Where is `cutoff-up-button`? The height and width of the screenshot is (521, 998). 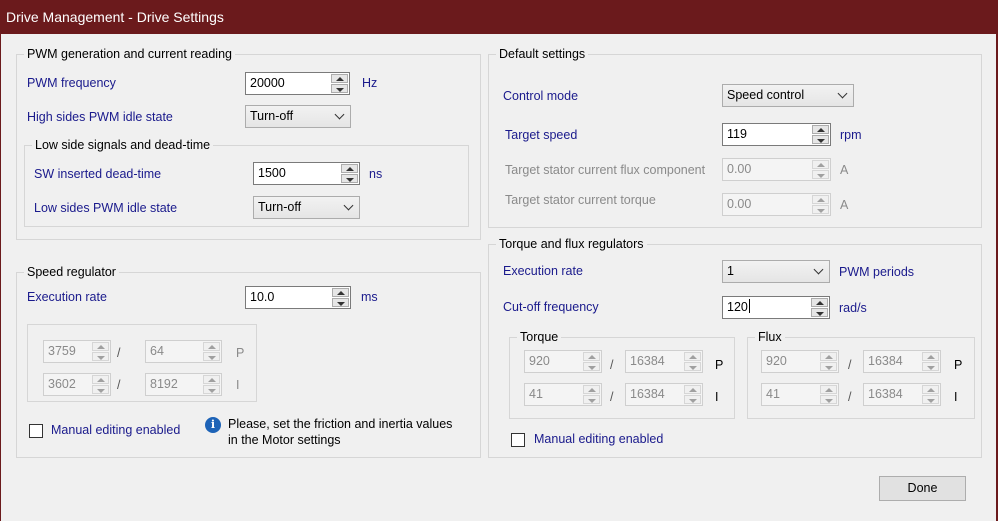 cutoff-up-button is located at coordinates (819, 302).